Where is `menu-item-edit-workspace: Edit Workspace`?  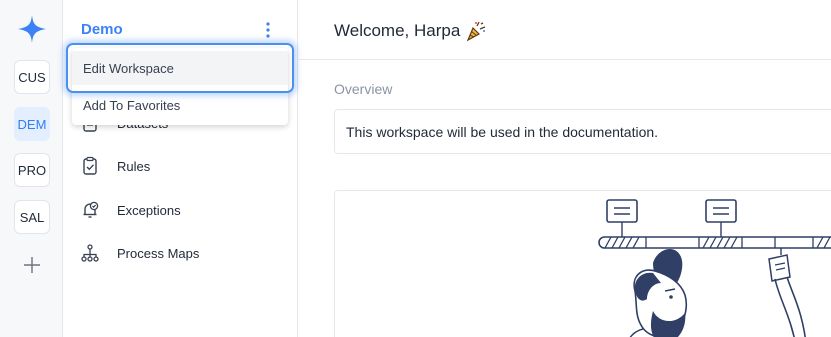
menu-item-edit-workspace: Edit Workspace is located at coordinates (180, 68).